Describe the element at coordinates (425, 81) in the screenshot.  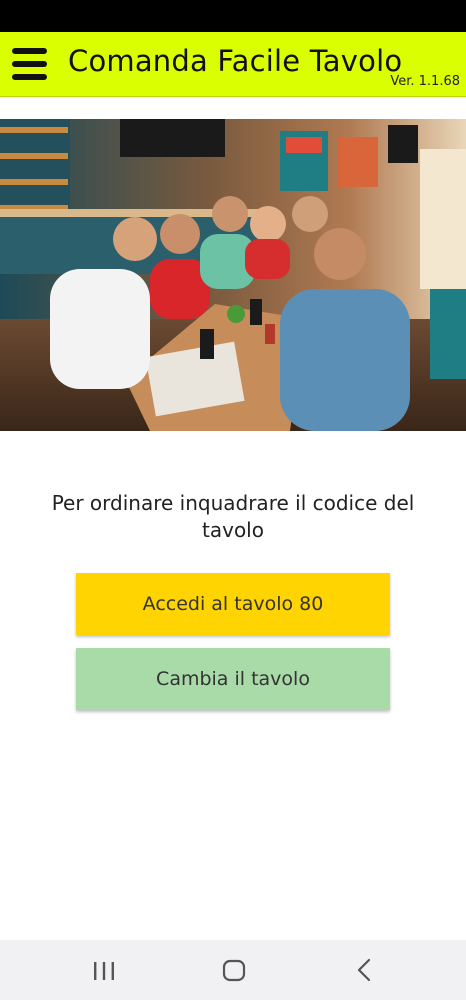
I see `app-version: Ver. 1.1.68` at that location.